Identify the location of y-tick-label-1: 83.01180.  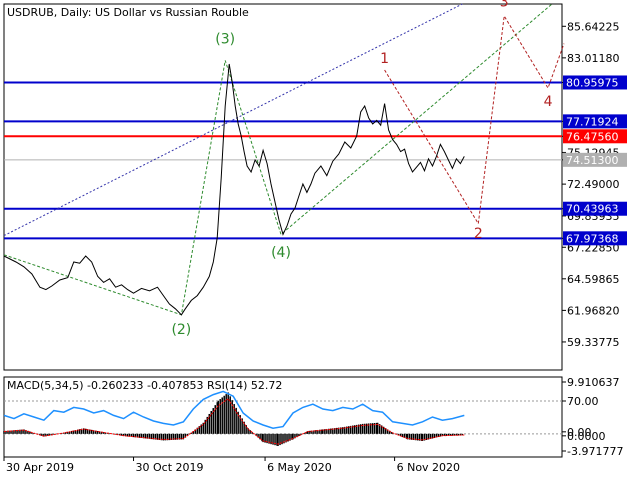
(593, 58).